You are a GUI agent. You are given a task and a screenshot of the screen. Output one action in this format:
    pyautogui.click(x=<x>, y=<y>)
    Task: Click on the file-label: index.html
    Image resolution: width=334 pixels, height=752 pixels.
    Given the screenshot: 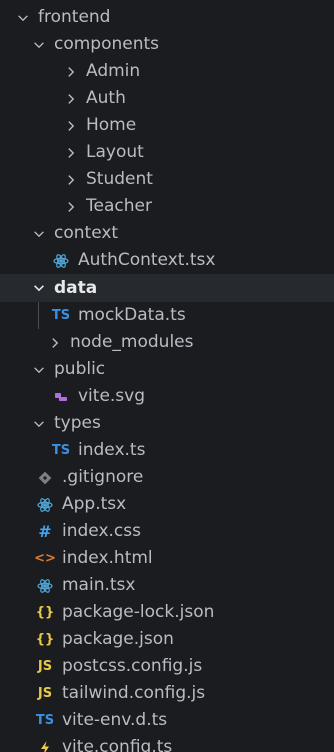 What is the action you would take?
    pyautogui.click(x=107, y=558)
    